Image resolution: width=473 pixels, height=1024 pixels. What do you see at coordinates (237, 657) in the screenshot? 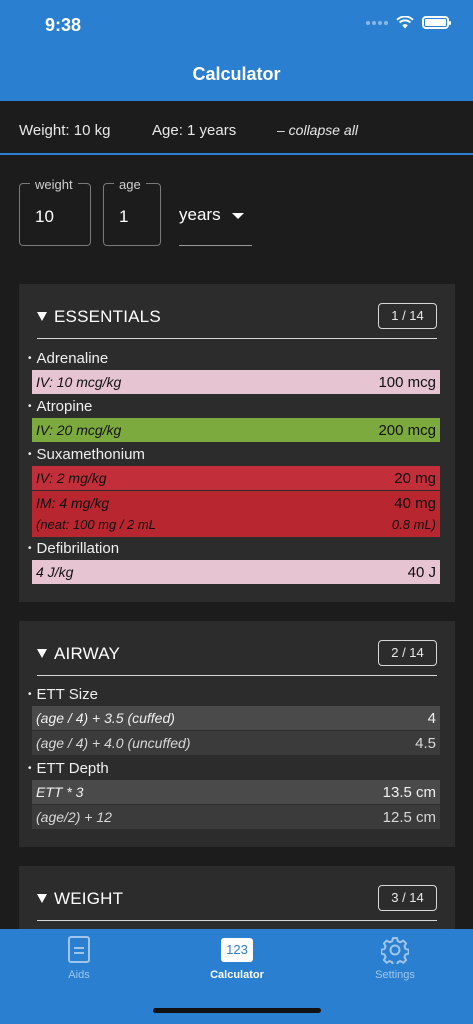
I see `airway-header: AIRWAY 2 / 14` at bounding box center [237, 657].